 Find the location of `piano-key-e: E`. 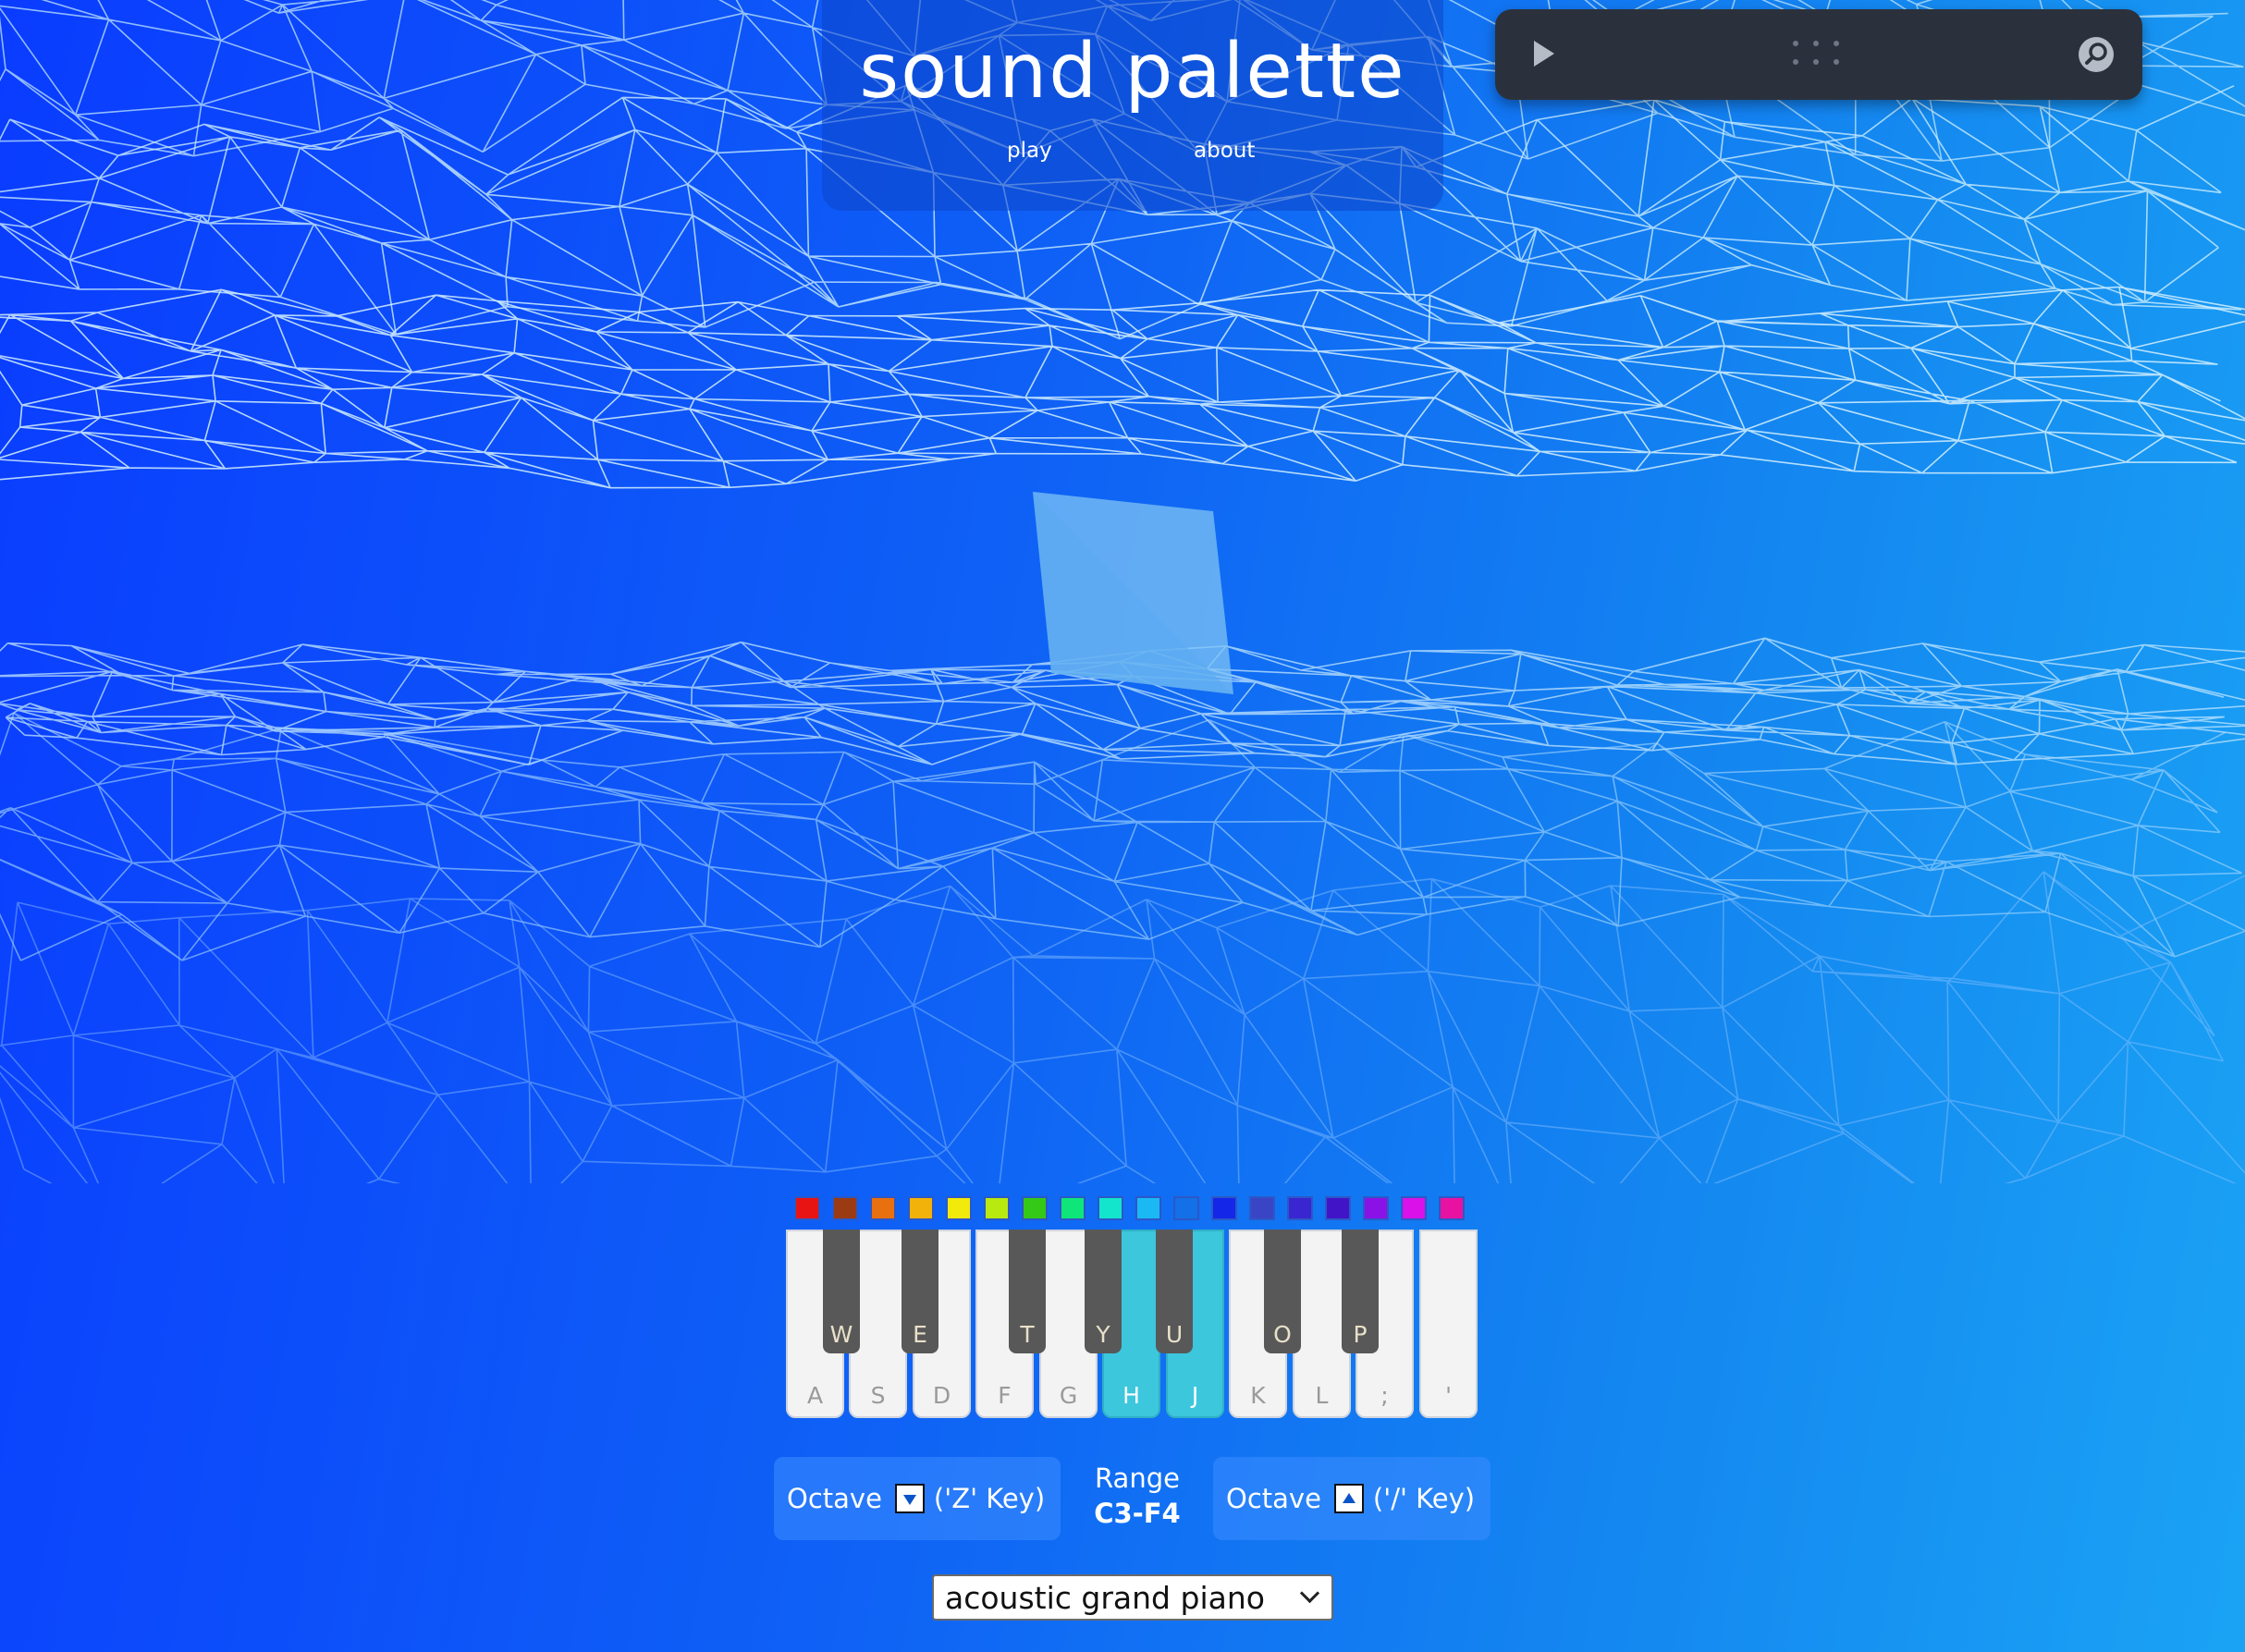

piano-key-e: E is located at coordinates (920, 1291).